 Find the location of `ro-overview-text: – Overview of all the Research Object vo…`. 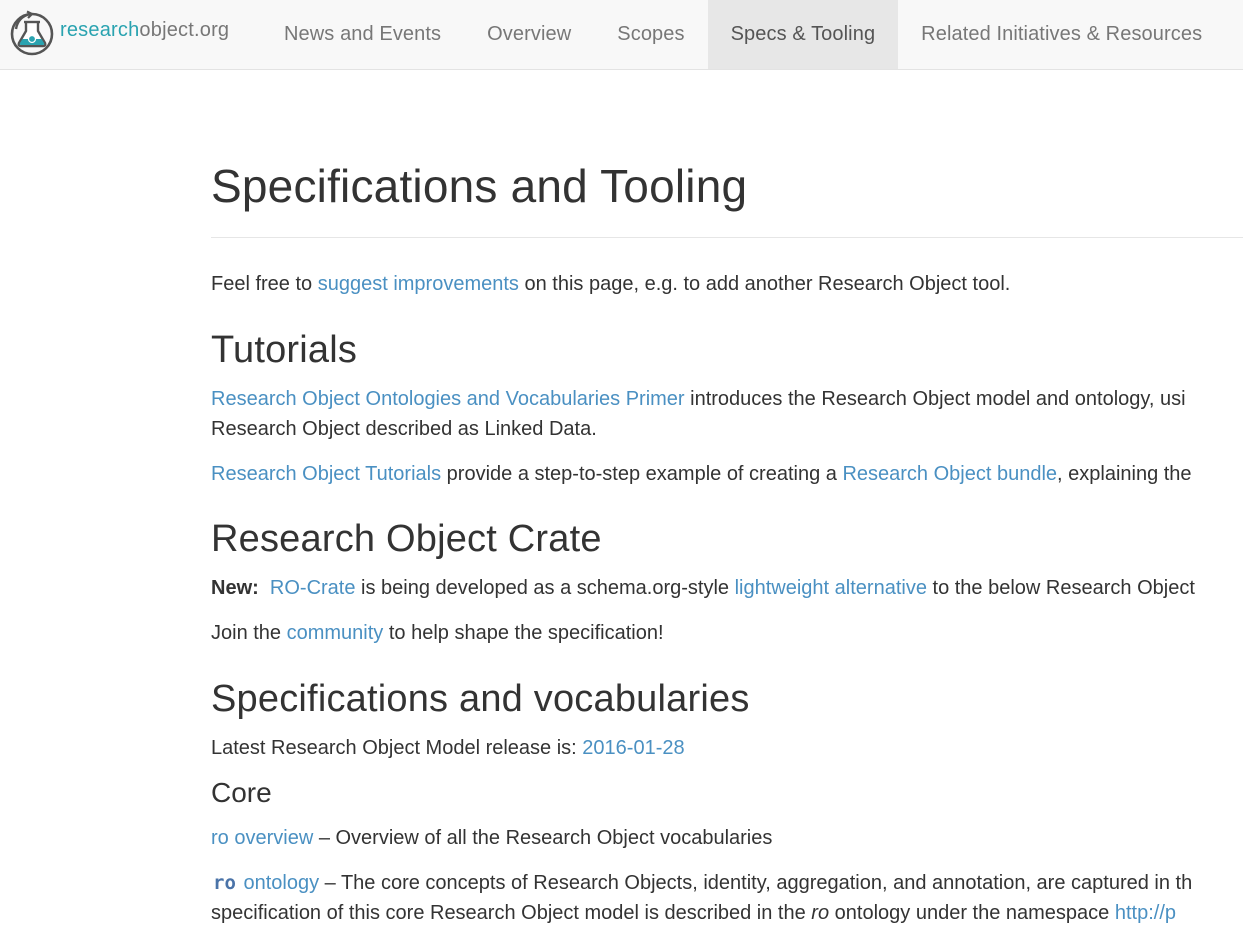

ro-overview-text: – Overview of all the Research Object vo… is located at coordinates (543, 838).